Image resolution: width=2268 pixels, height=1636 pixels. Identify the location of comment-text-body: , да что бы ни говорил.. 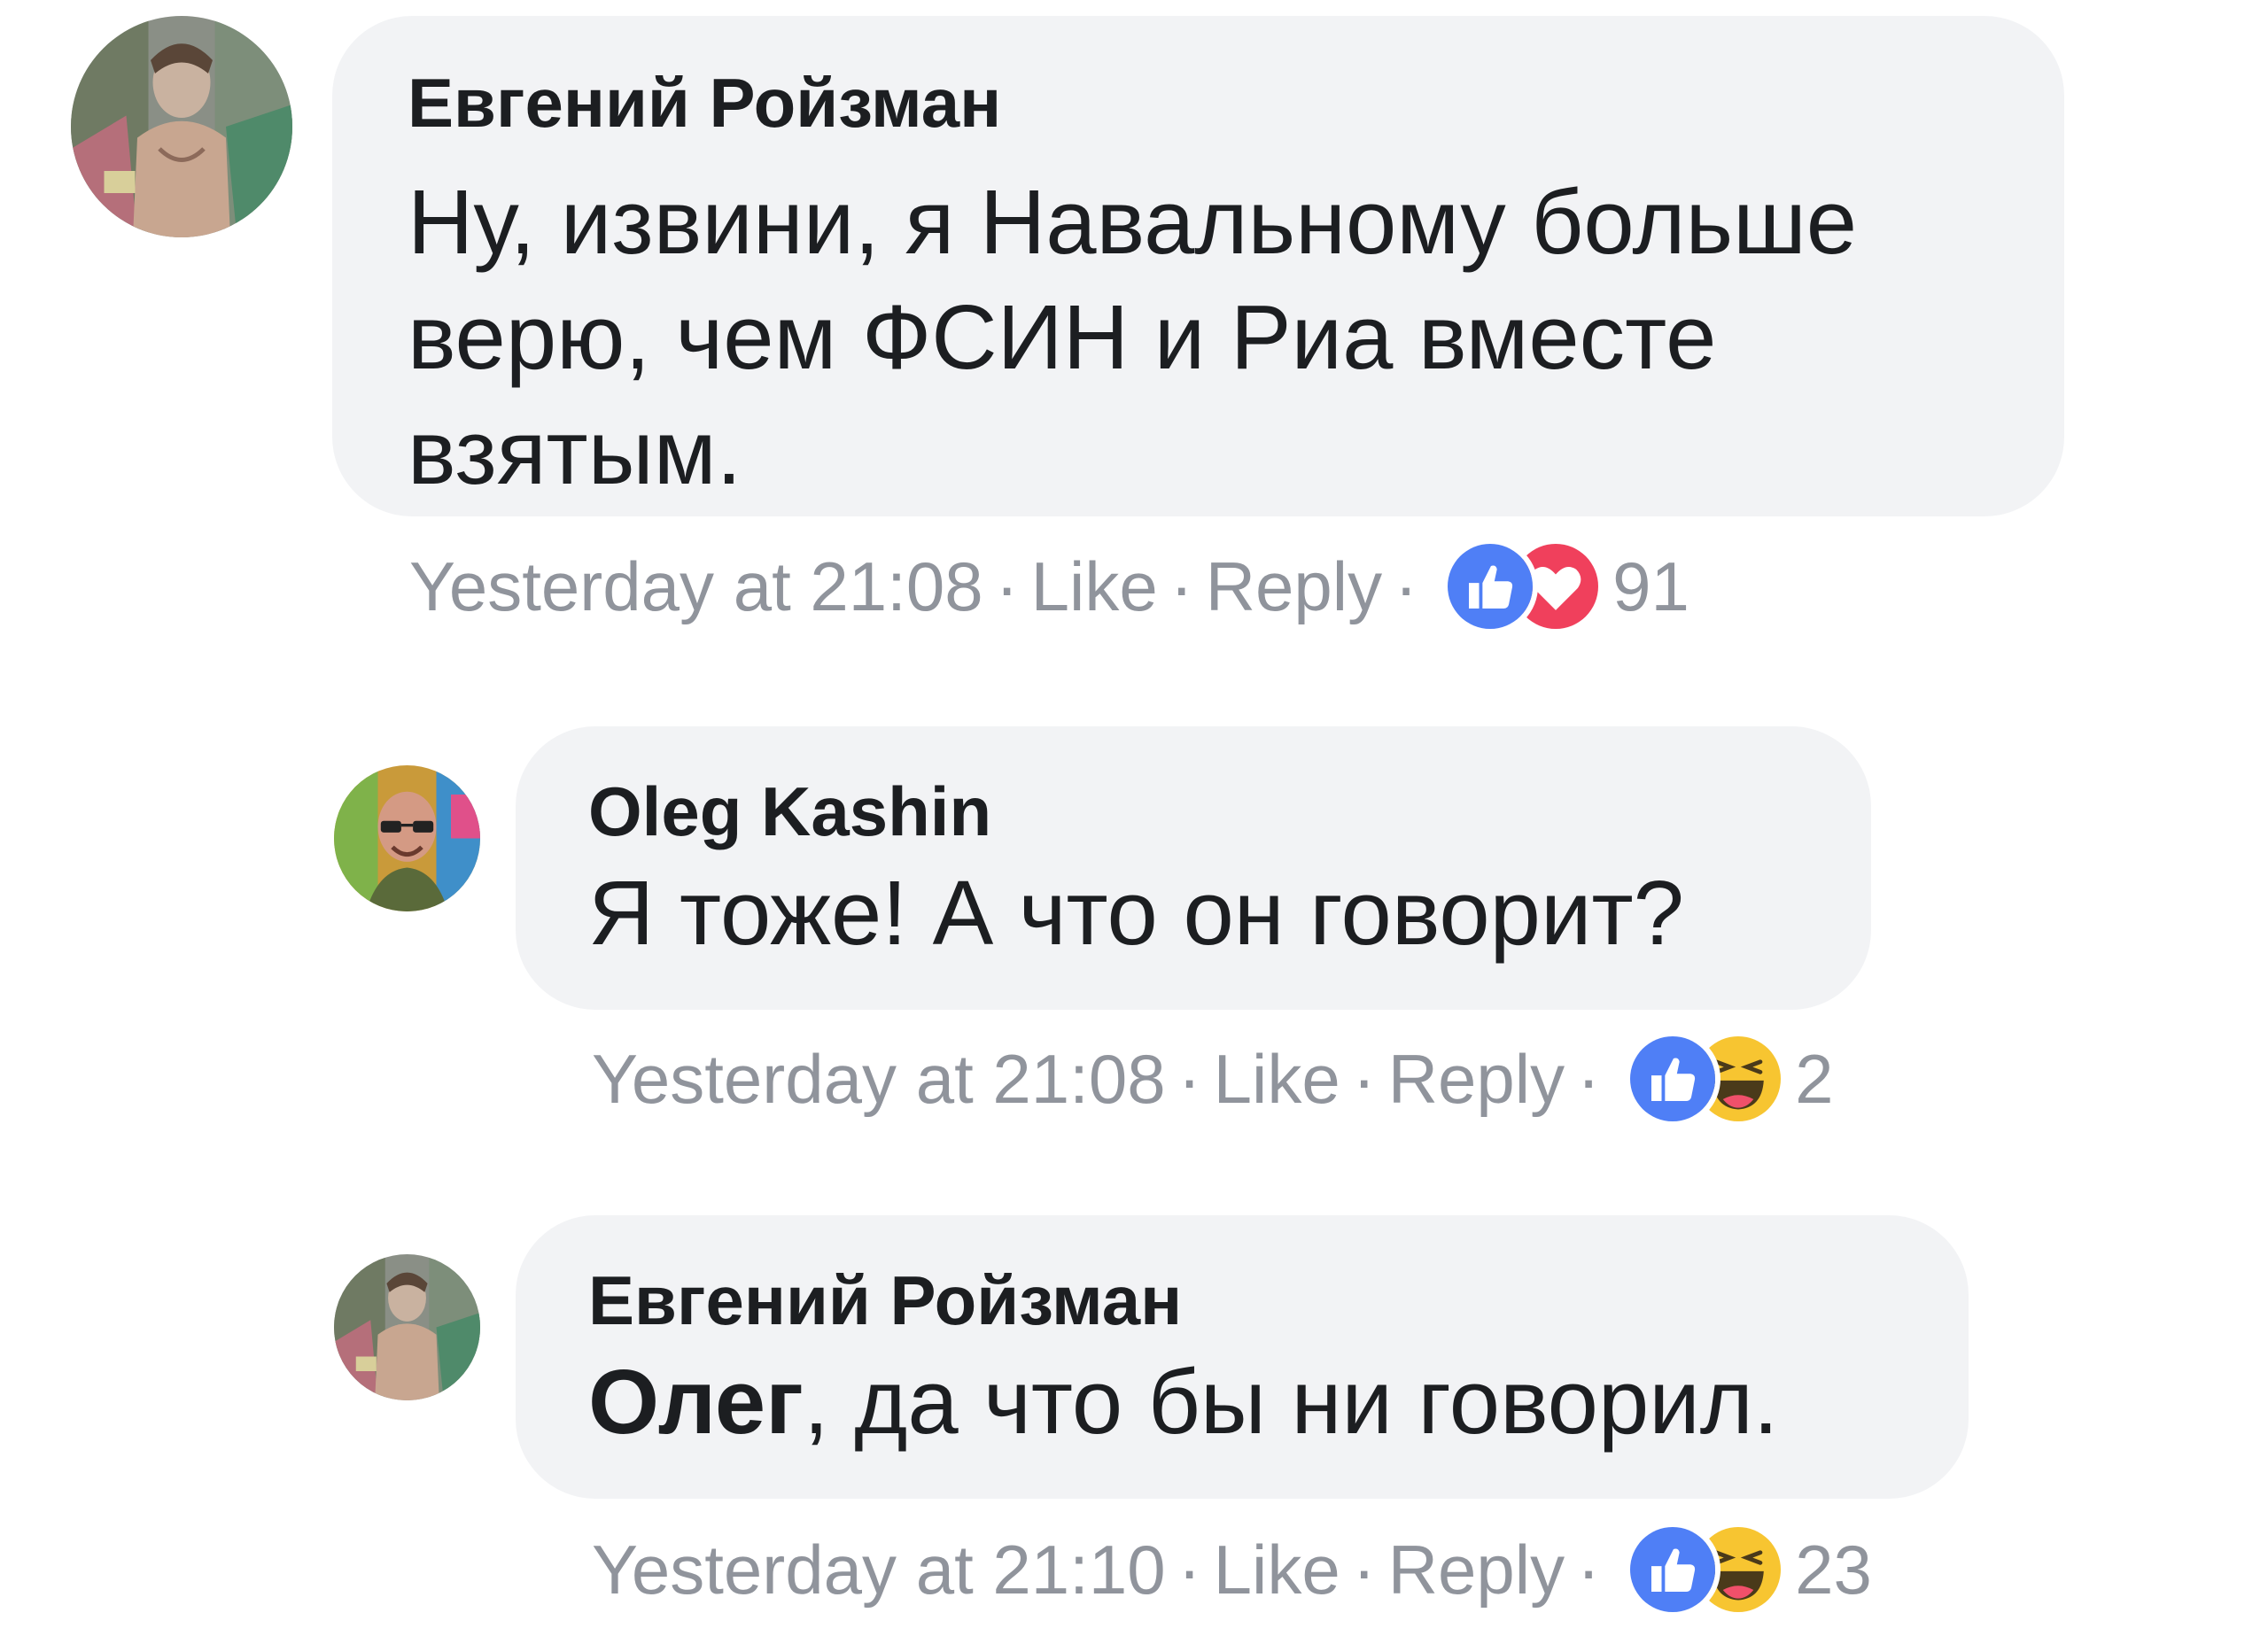
(1291, 1402).